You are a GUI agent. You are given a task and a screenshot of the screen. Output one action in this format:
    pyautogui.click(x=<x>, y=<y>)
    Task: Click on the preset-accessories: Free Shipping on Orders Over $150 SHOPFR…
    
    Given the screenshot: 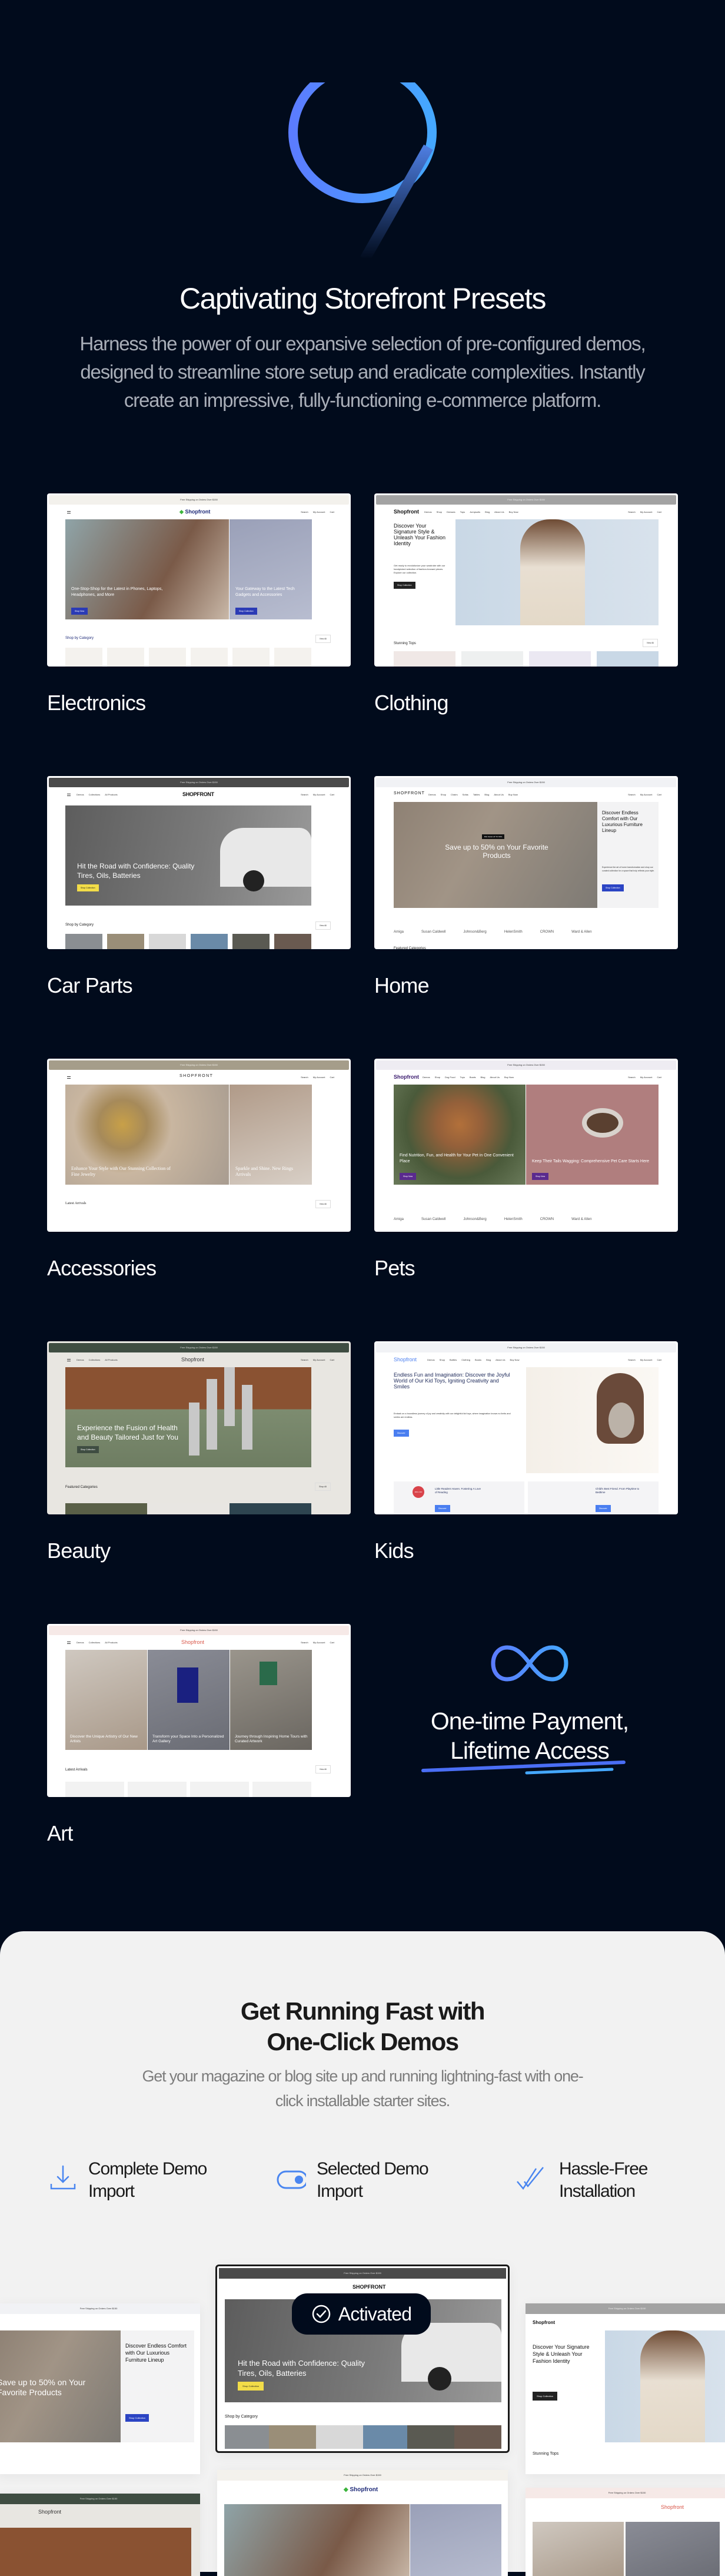 What is the action you would take?
    pyautogui.click(x=199, y=1169)
    